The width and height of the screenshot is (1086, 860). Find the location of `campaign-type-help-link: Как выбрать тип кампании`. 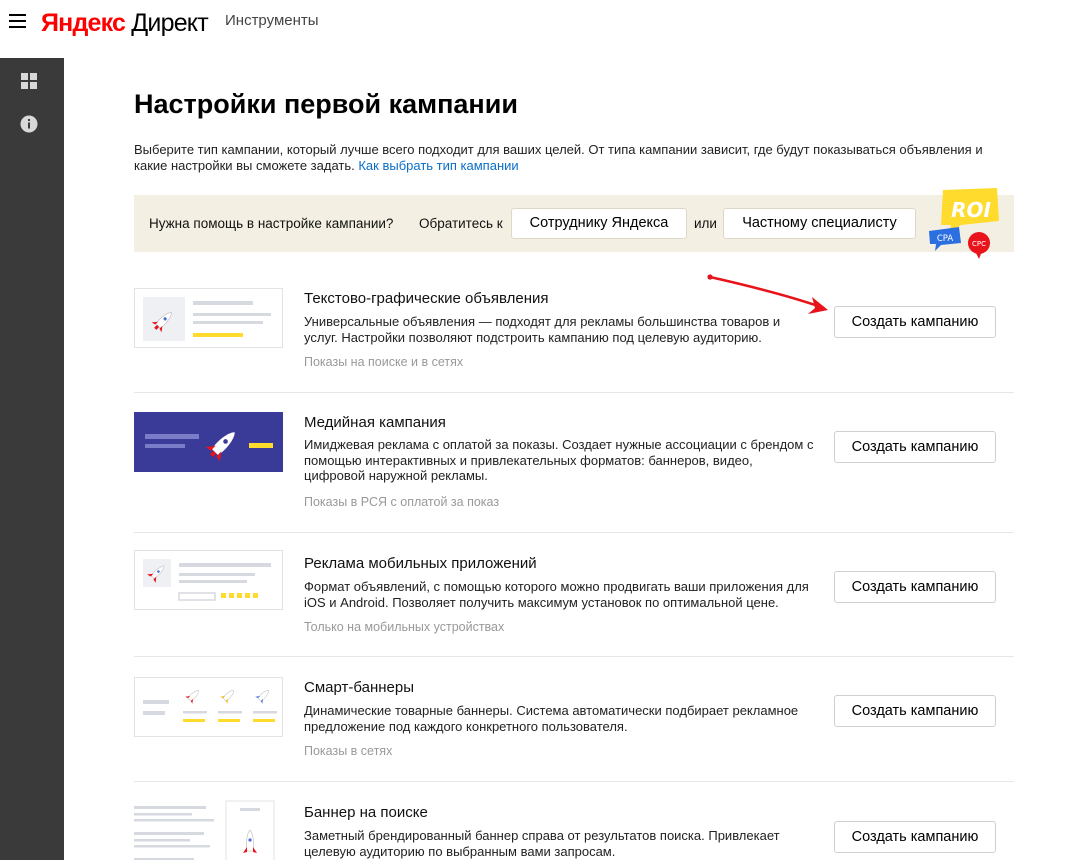

campaign-type-help-link: Как выбрать тип кампании is located at coordinates (438, 165).